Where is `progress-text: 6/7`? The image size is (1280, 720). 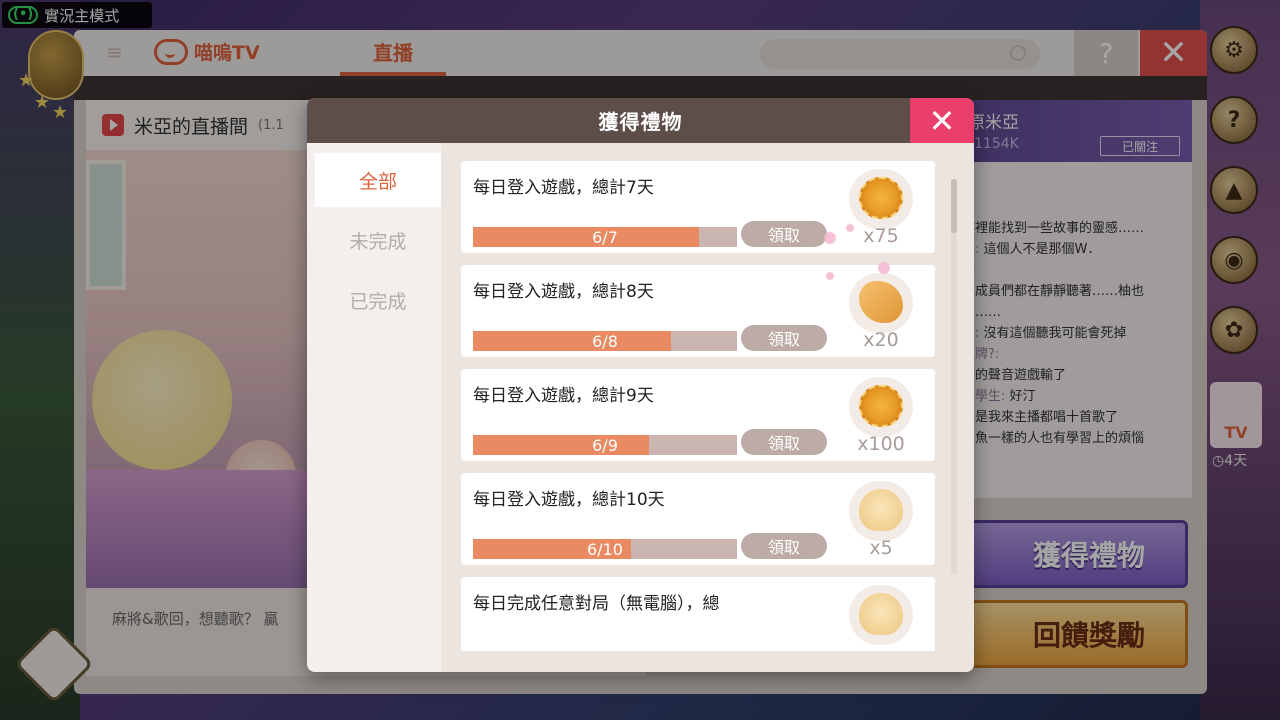
progress-text: 6/7 is located at coordinates (605, 237).